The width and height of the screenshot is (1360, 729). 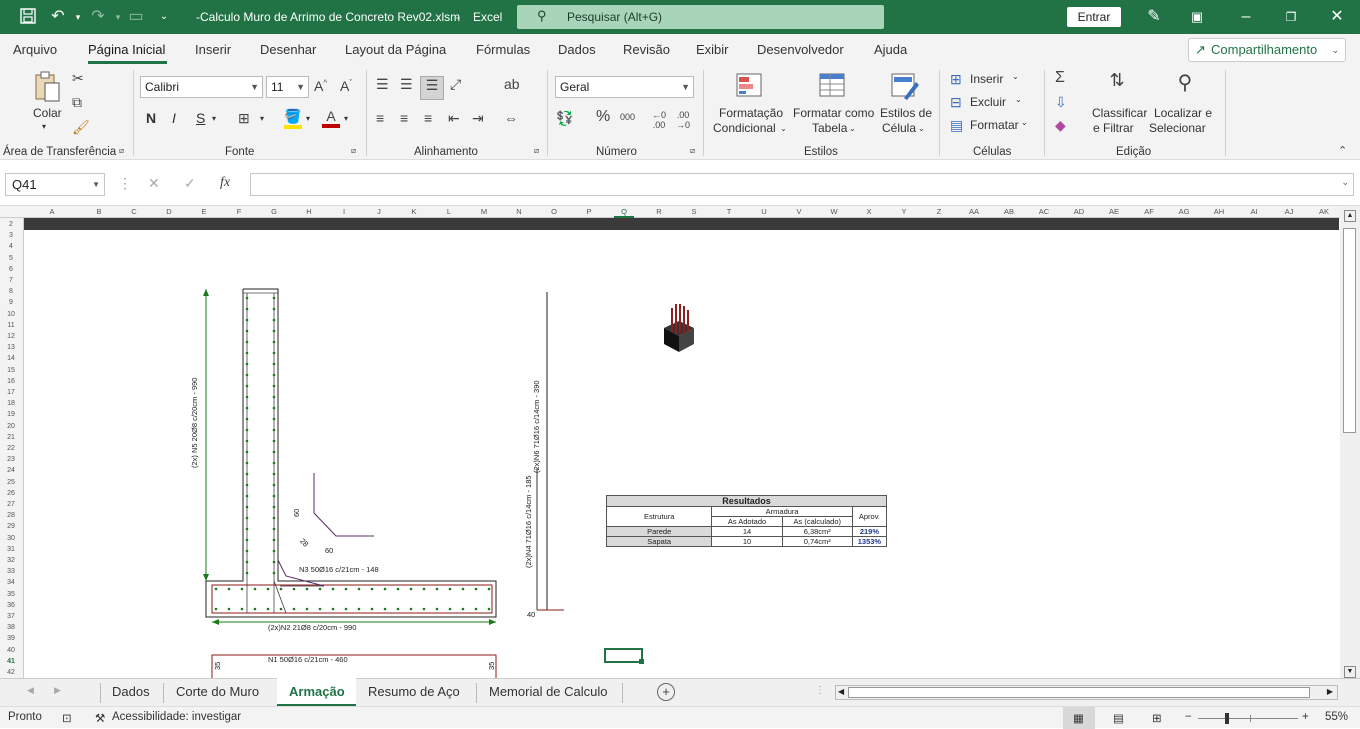 What do you see at coordinates (428, 118) in the screenshot?
I see `align-right-icon: ≡` at bounding box center [428, 118].